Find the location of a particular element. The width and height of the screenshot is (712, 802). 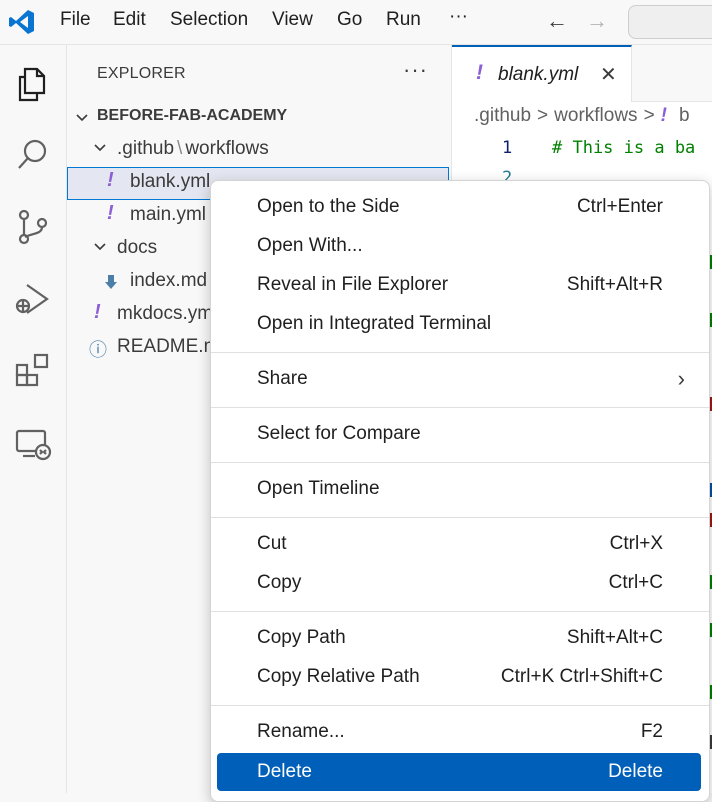

editor-tabs: ! blank.yml ✕ is located at coordinates (582, 73).